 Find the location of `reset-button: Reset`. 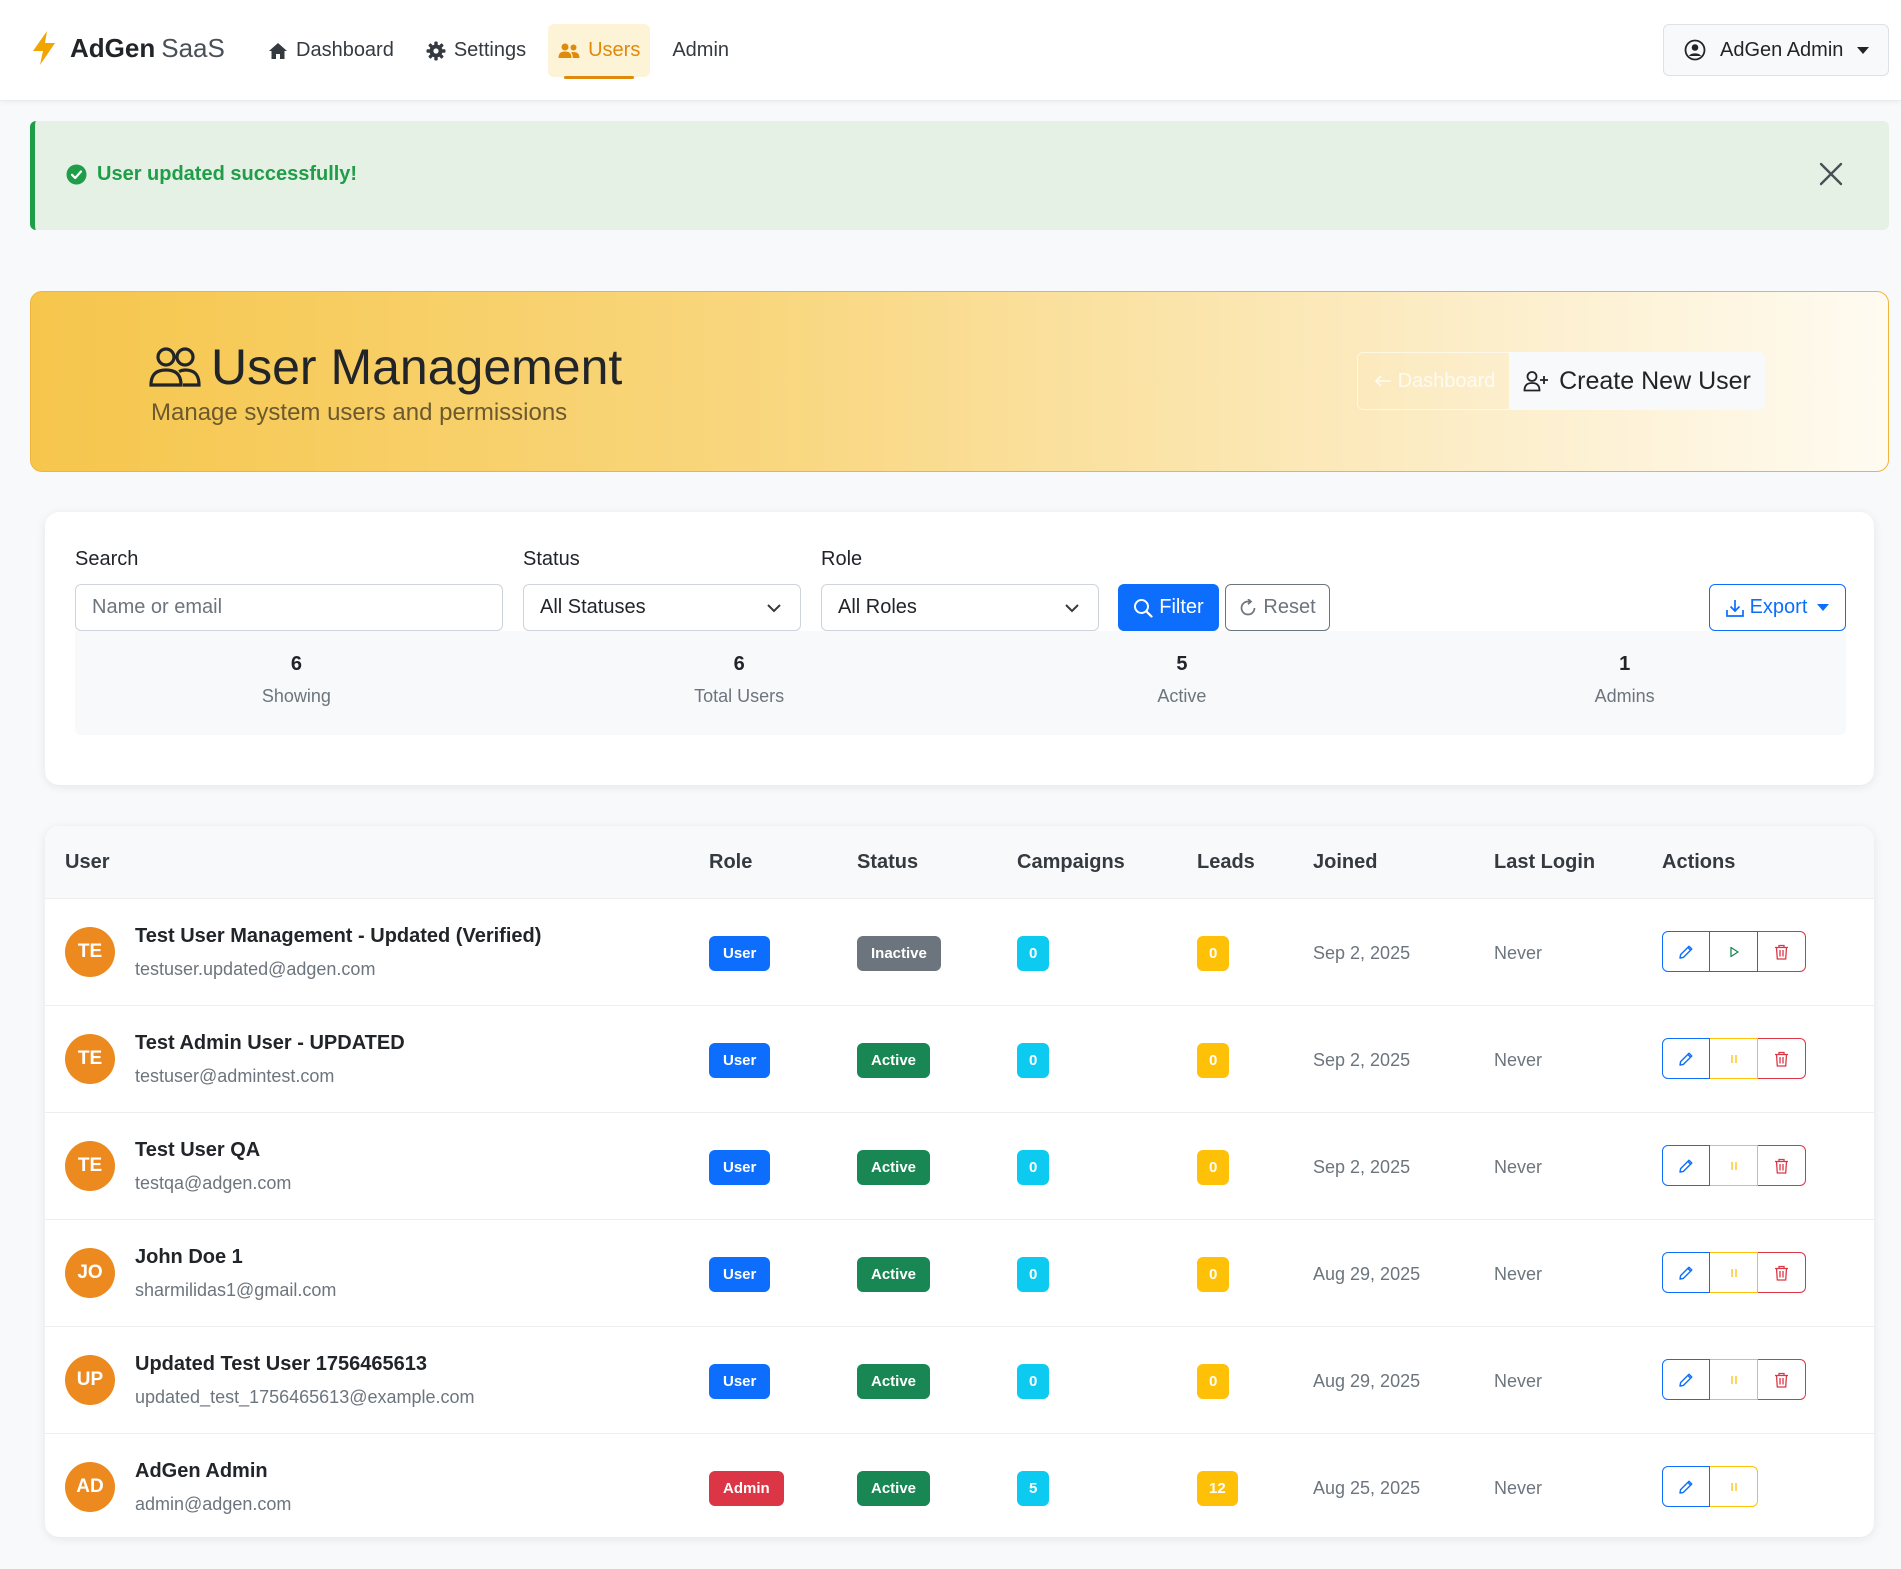

reset-button: Reset is located at coordinates (1277, 607).